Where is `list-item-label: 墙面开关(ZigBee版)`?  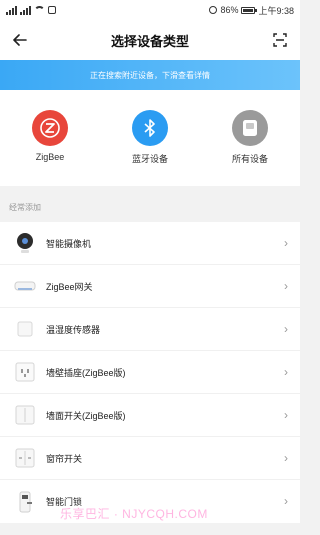 list-item-label: 墙面开关(ZigBee版) is located at coordinates (86, 415).